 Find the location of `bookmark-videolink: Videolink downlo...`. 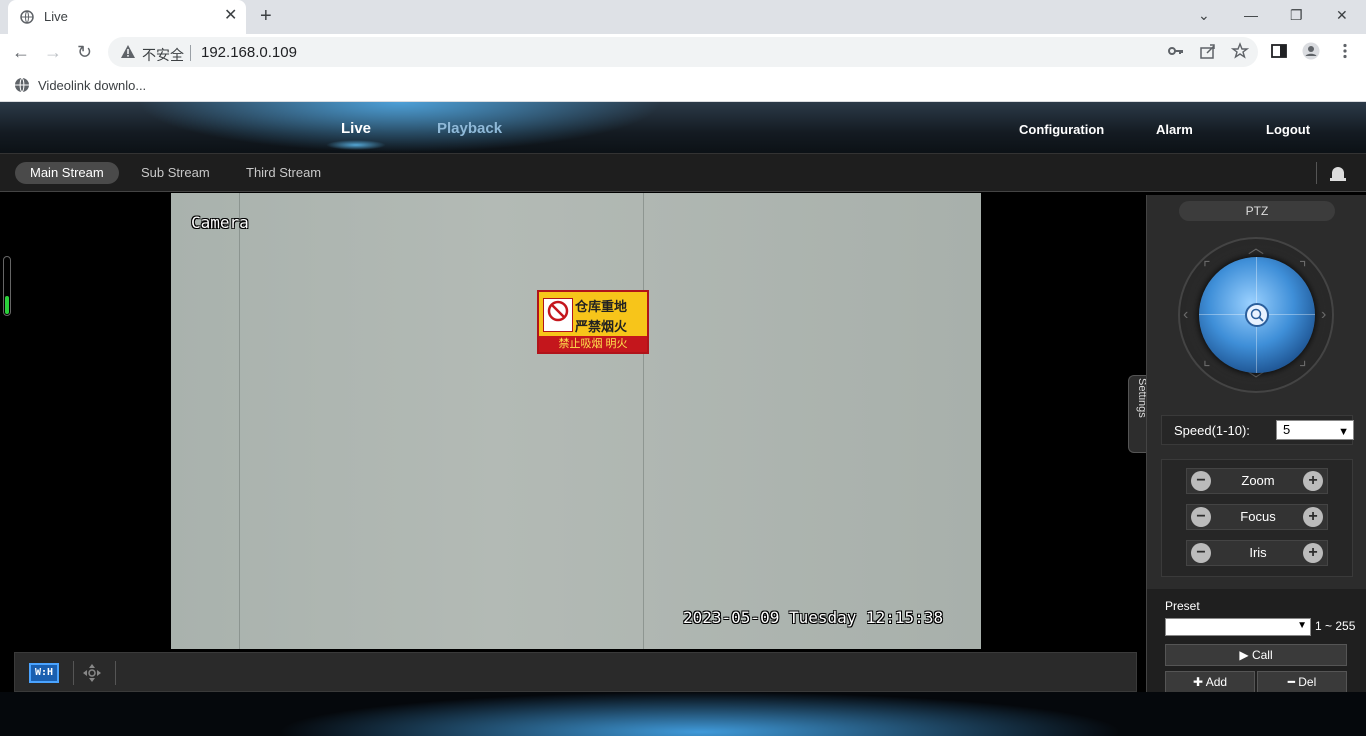

bookmark-videolink: Videolink downlo... is located at coordinates (92, 85).